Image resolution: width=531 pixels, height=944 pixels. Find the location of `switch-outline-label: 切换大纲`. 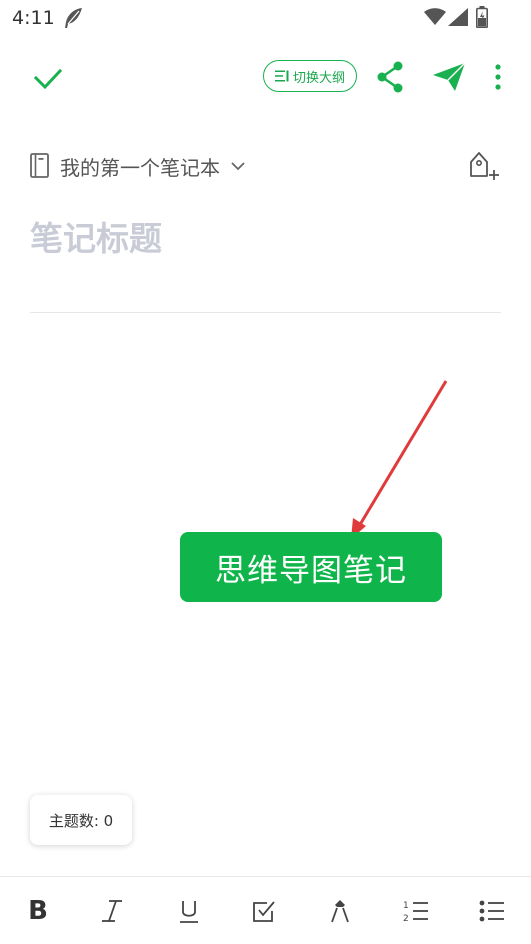

switch-outline-label: 切换大纲 is located at coordinates (318, 78).